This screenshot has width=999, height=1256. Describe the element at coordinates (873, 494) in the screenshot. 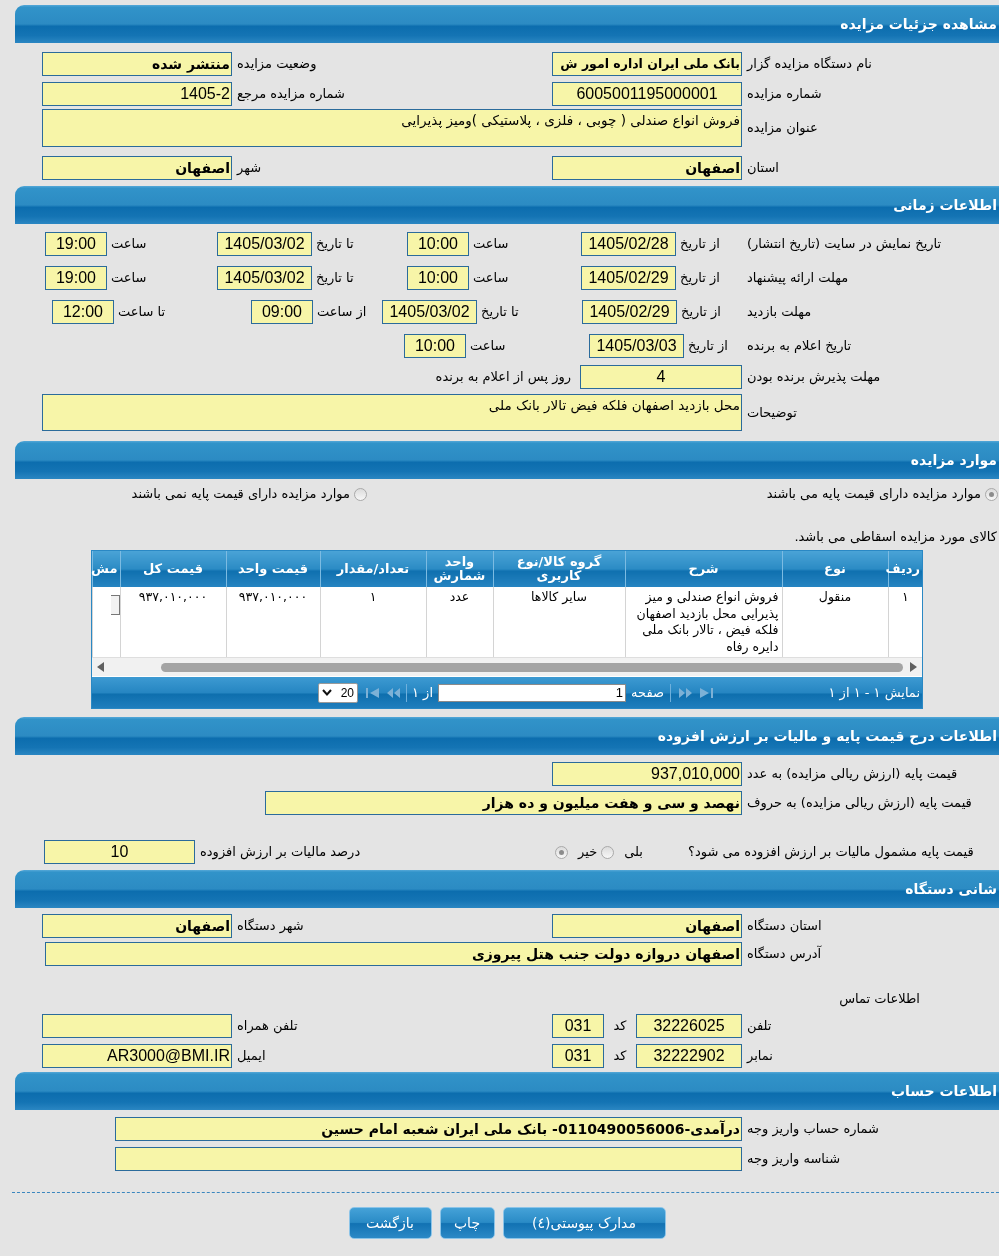

I see `radio-label: موارد مزایده دارای قیمت پایه می باشند` at that location.